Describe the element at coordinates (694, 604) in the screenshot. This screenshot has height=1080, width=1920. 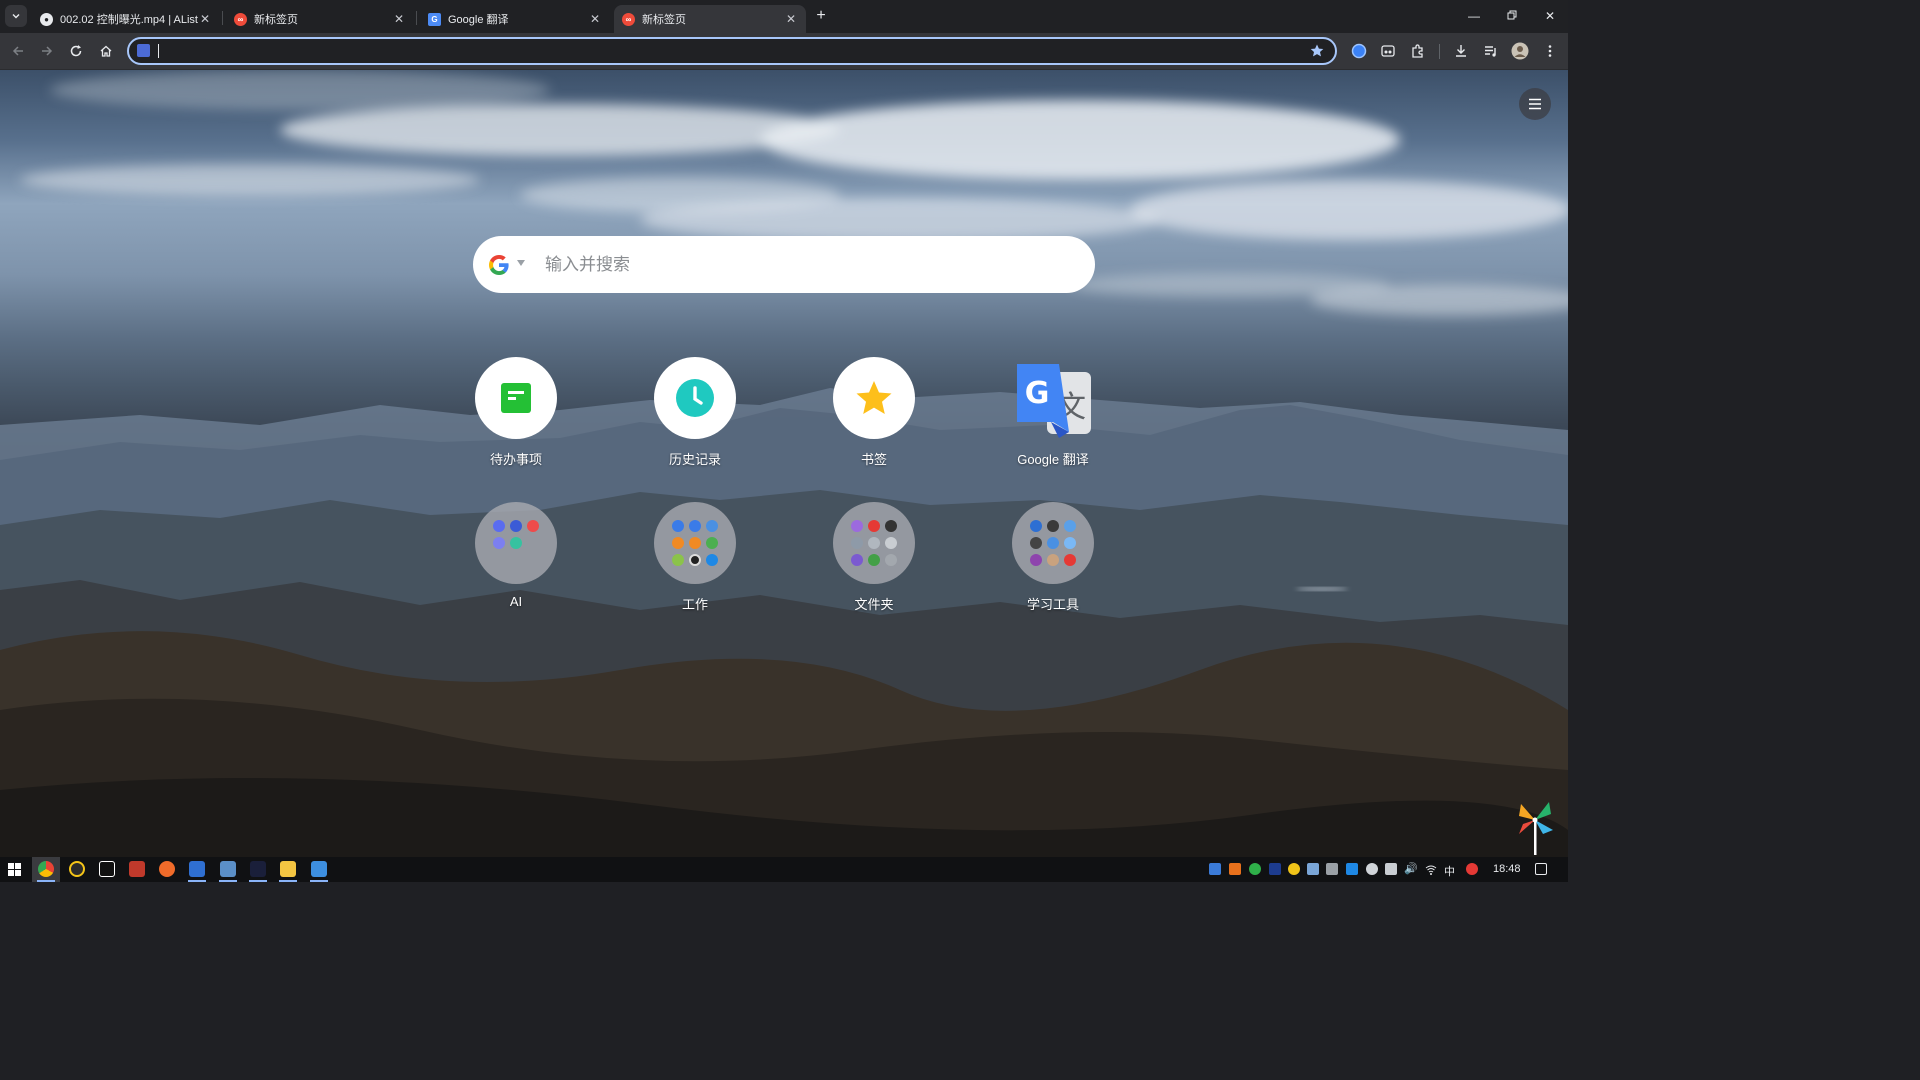
I see `folder-label: 工作` at that location.